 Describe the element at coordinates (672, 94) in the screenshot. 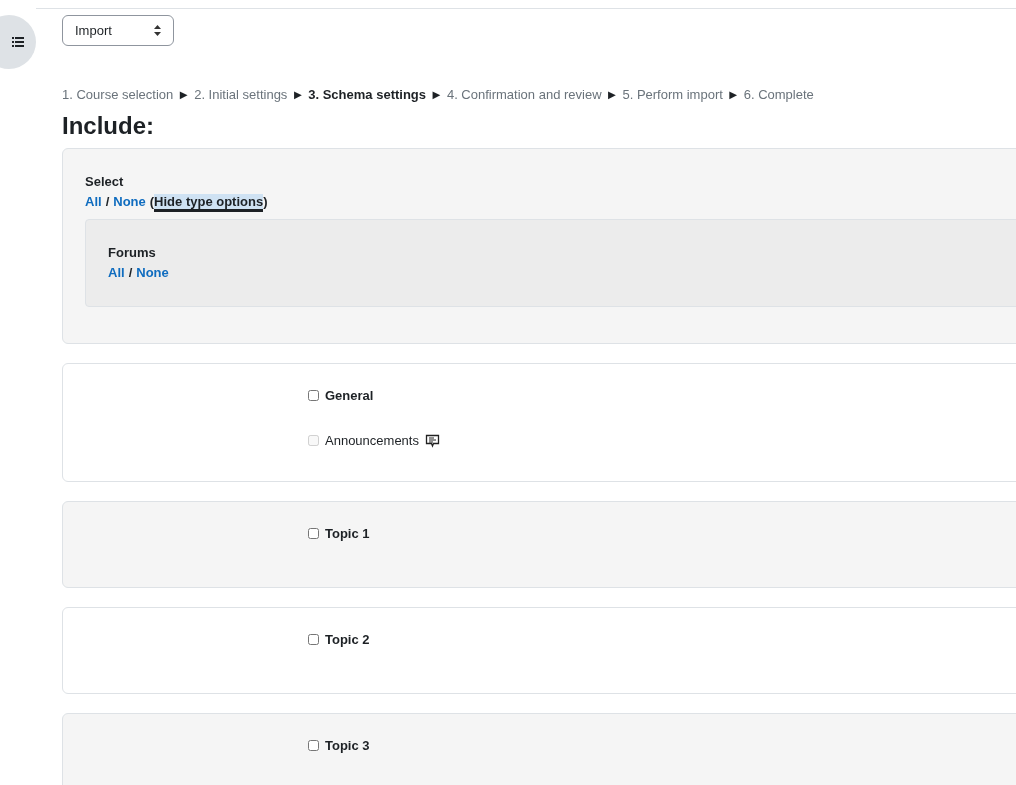

I see `breadcrumb-step: 5. Perform import` at that location.